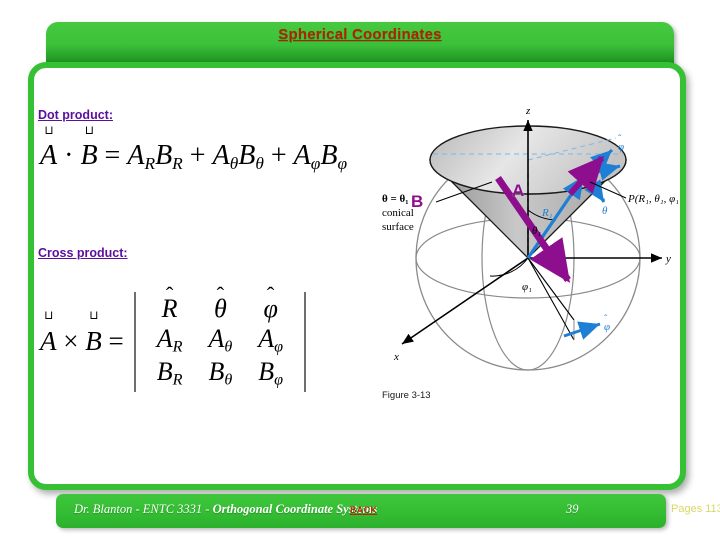 The image size is (720, 540). I want to click on b-r-cell: BR, so click(170, 373).